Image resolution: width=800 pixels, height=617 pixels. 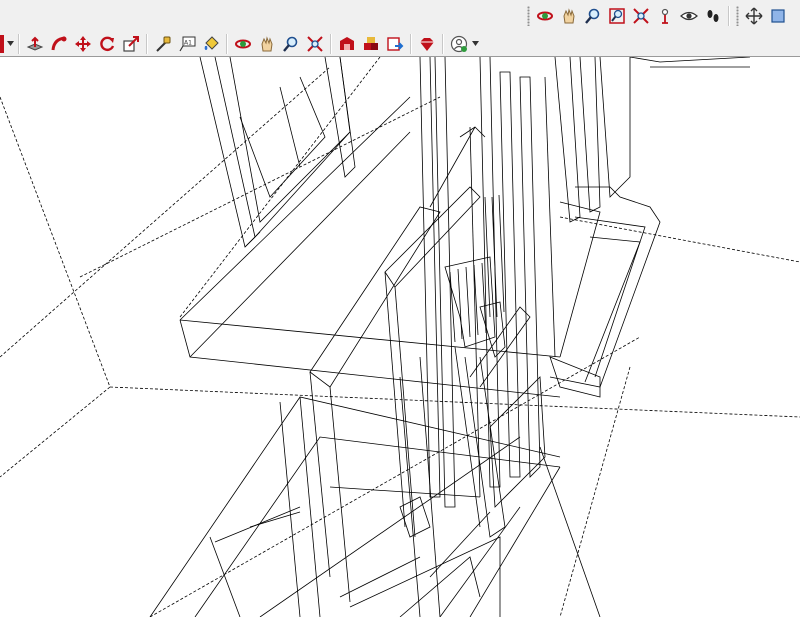 What do you see at coordinates (617, 16) in the screenshot?
I see `zoom-window-icon` at bounding box center [617, 16].